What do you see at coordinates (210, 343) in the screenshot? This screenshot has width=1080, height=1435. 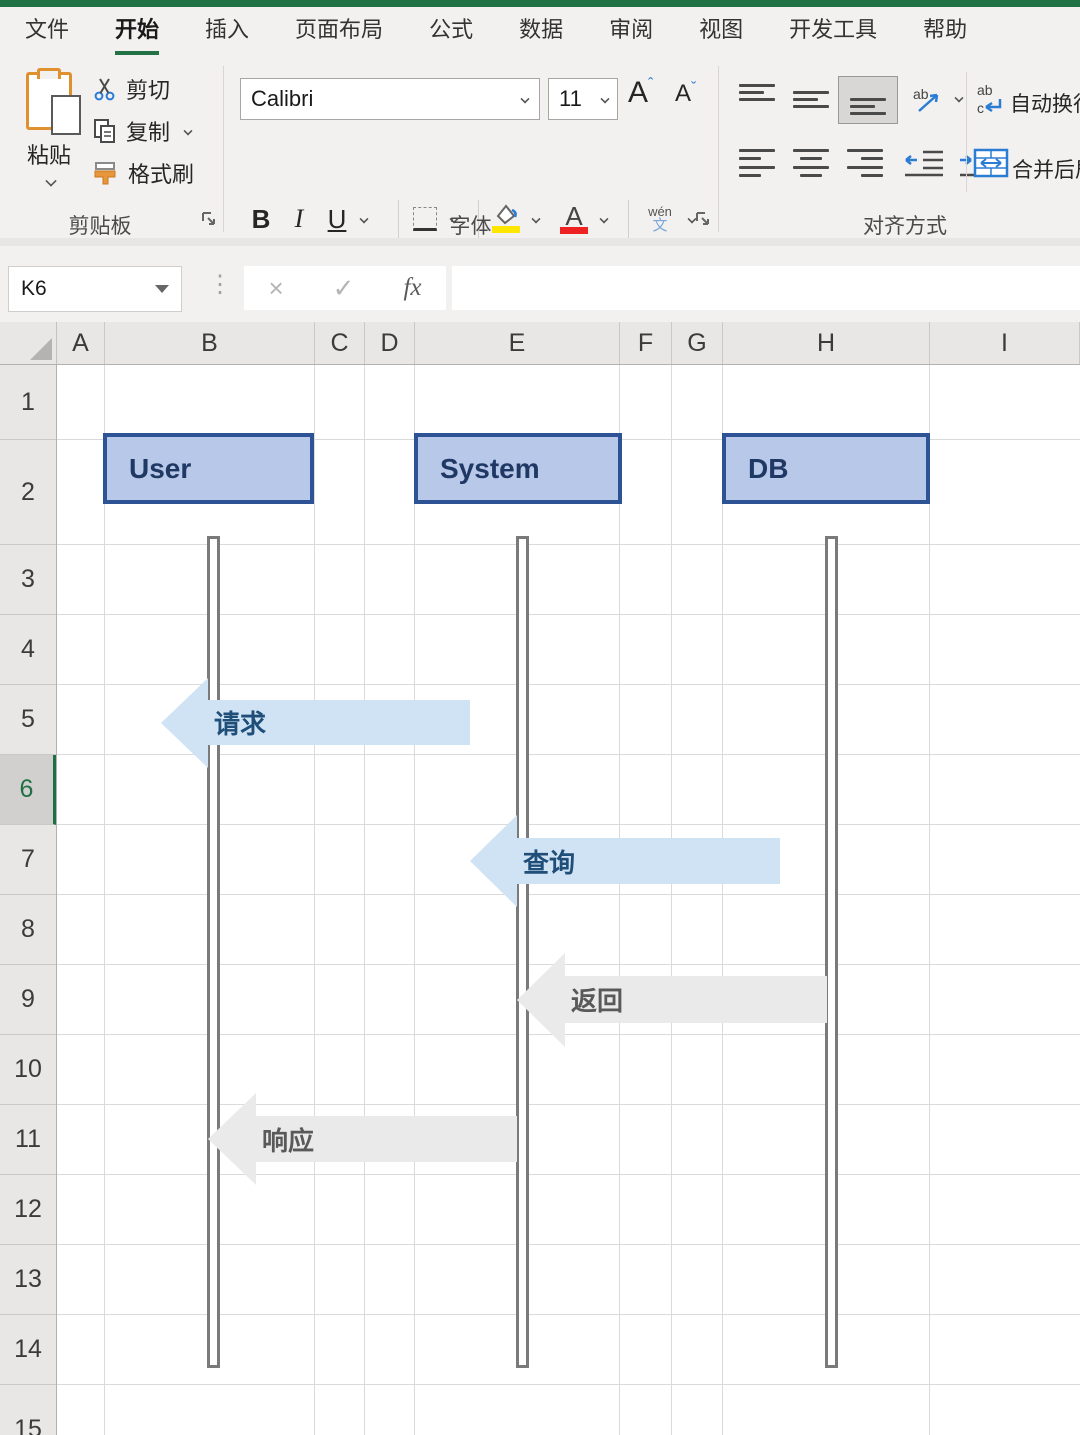 I see `column-header-B: B` at bounding box center [210, 343].